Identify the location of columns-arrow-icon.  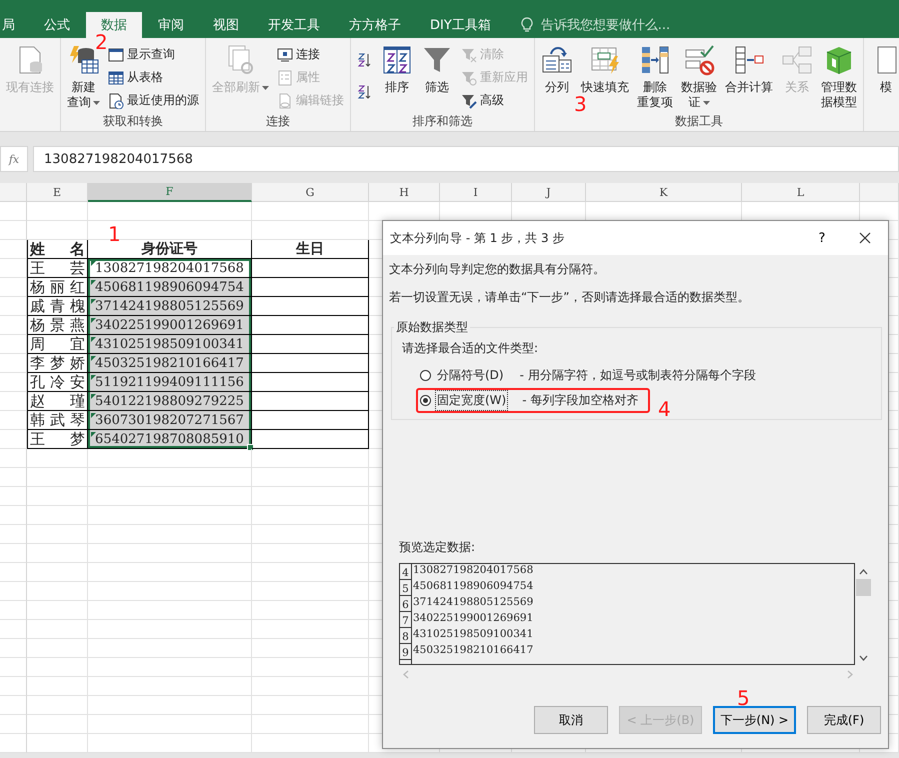
(655, 60).